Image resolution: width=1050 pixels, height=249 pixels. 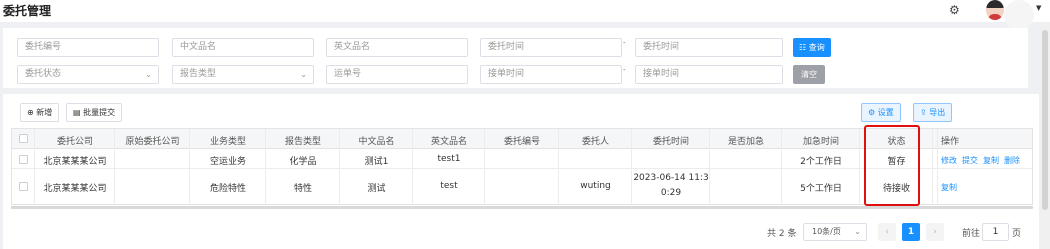 What do you see at coordinates (243, 74) in the screenshot?
I see `report-type-select: 报告类型 ⌄` at bounding box center [243, 74].